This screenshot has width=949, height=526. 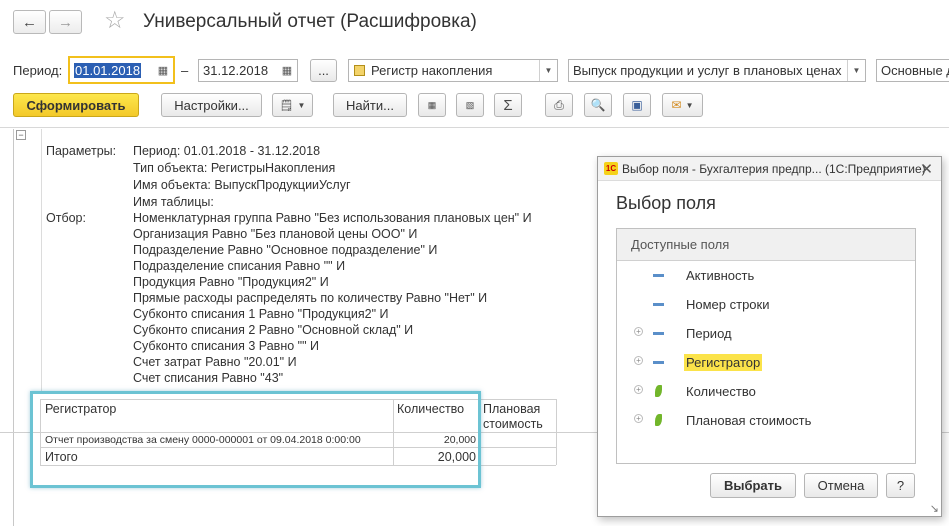 I want to click on filter-line: Продукция Равно "Продукция2" И, so click(x=231, y=282).